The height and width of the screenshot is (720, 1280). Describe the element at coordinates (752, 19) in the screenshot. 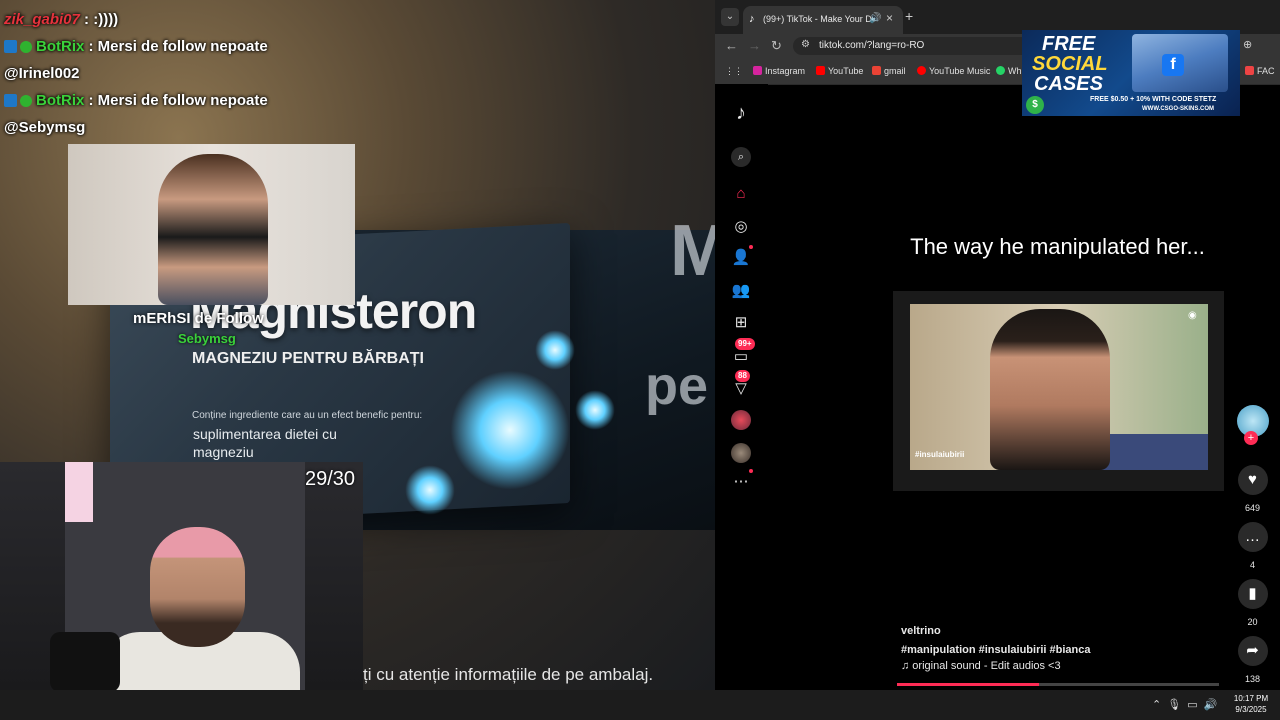

I see `tiktok-icon: ♪` at that location.